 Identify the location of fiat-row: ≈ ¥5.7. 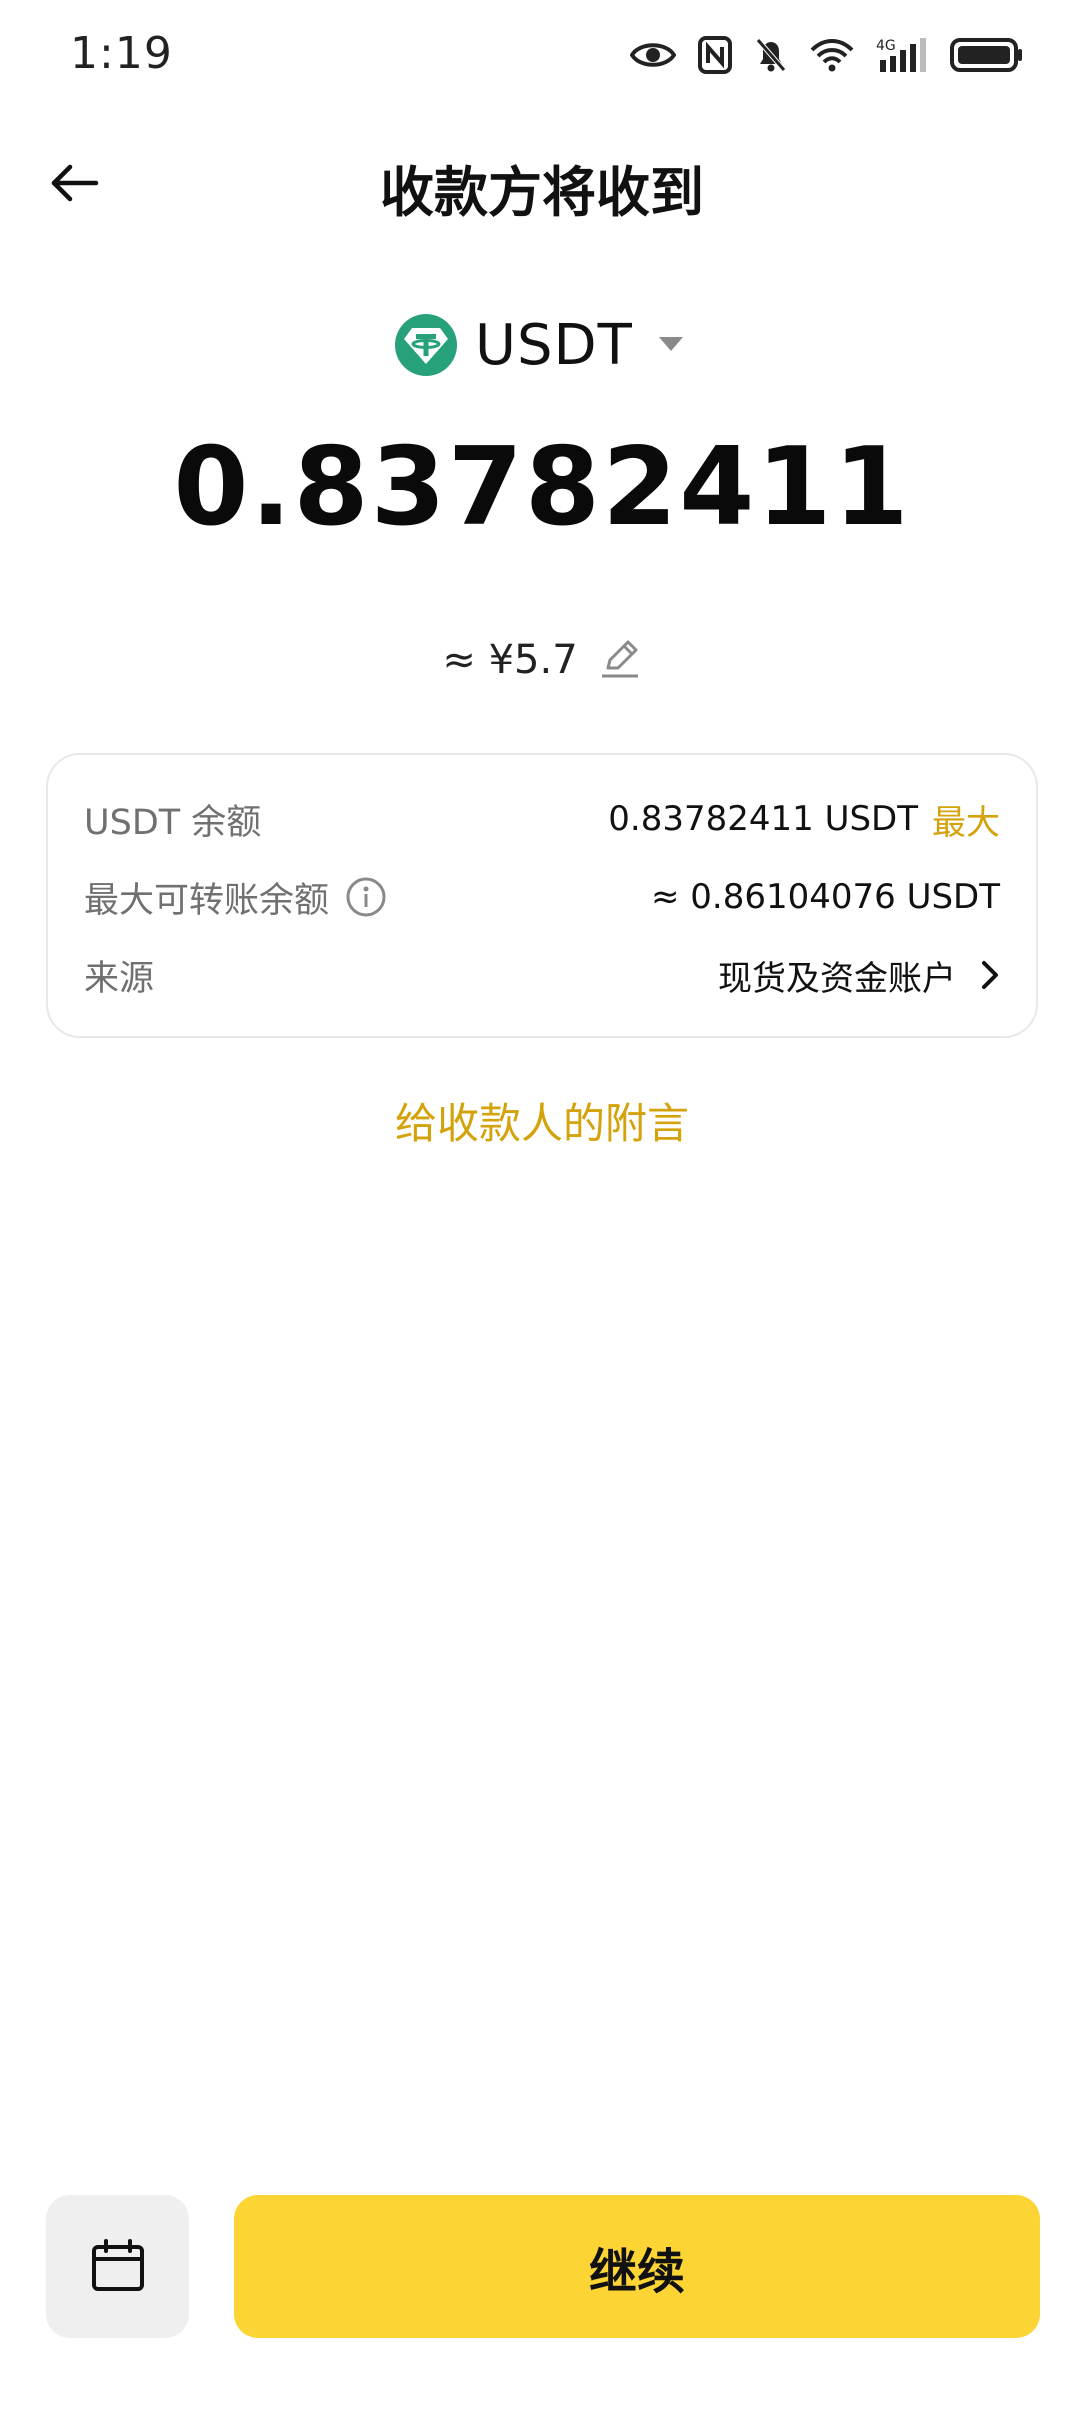
(542, 660).